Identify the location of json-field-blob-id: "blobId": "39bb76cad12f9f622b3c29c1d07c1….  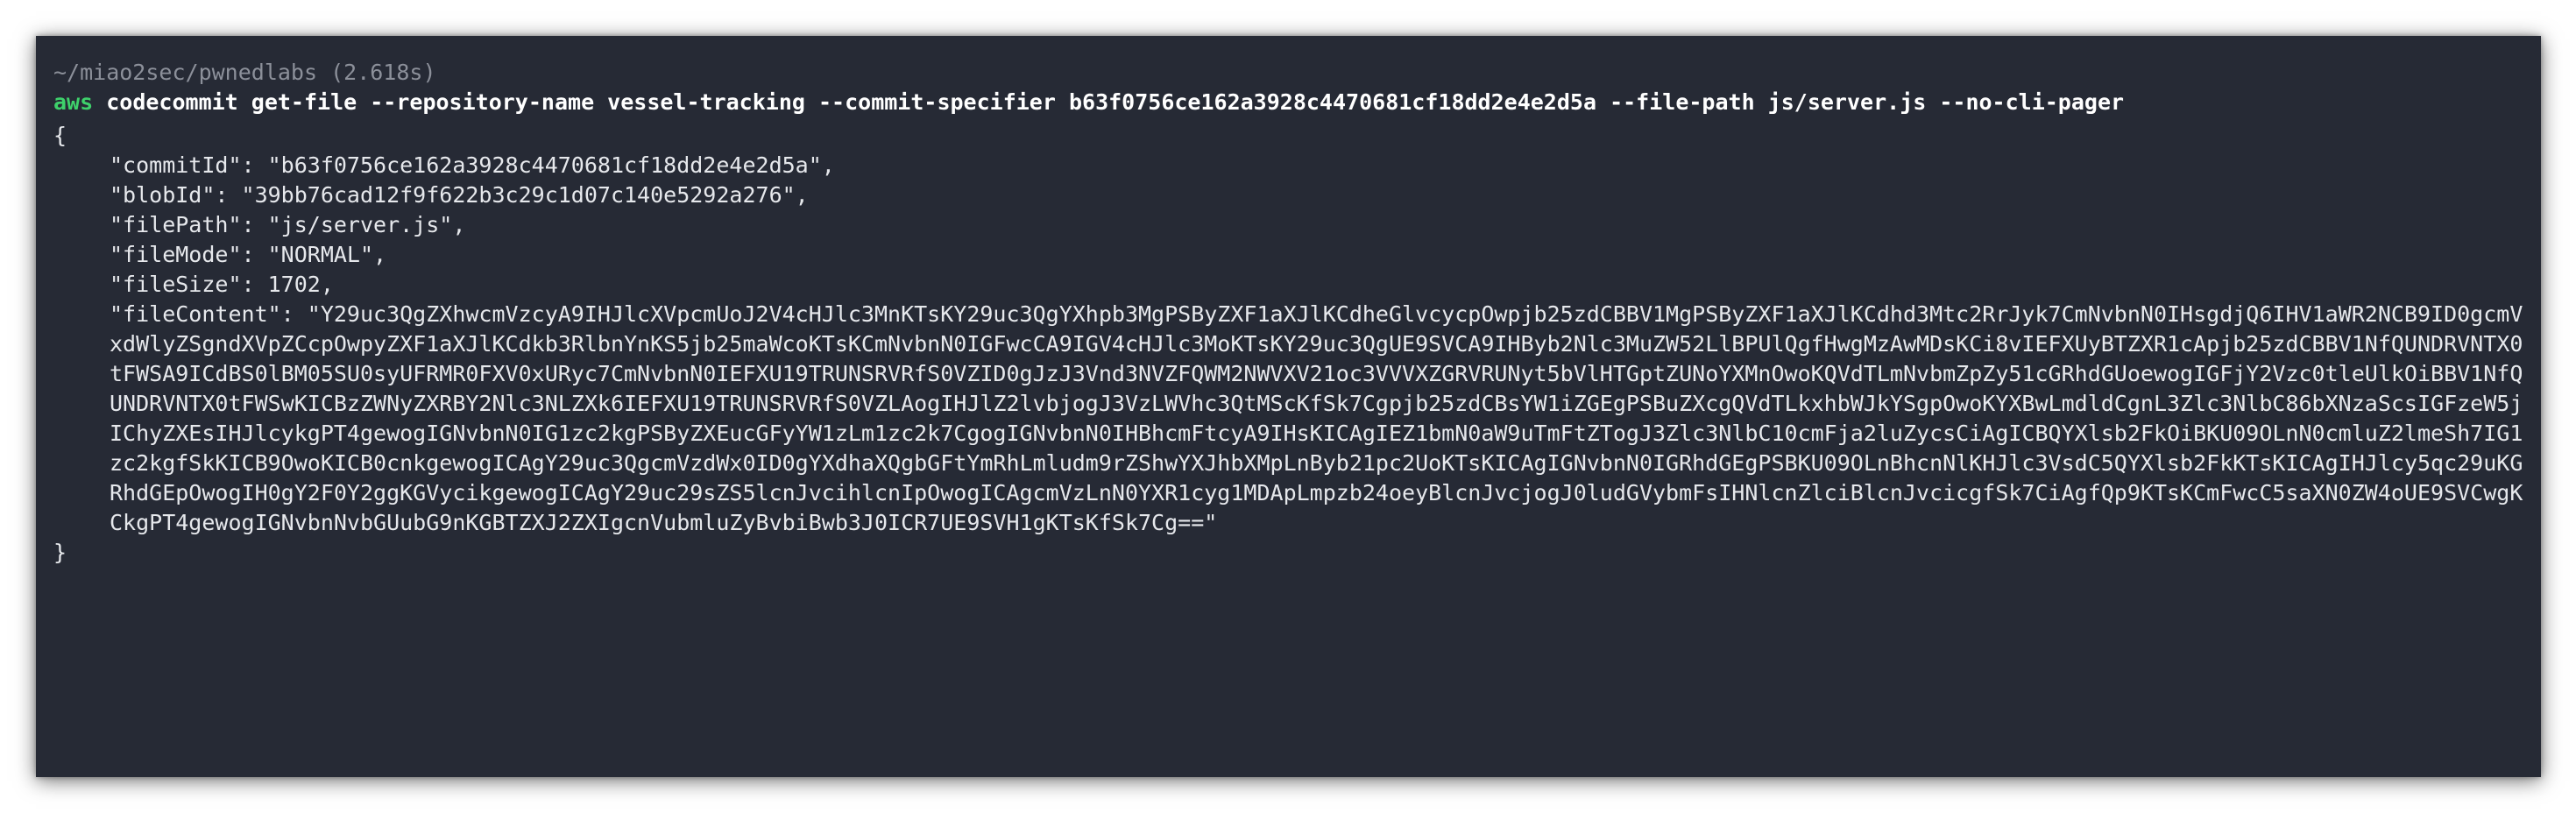
(459, 195).